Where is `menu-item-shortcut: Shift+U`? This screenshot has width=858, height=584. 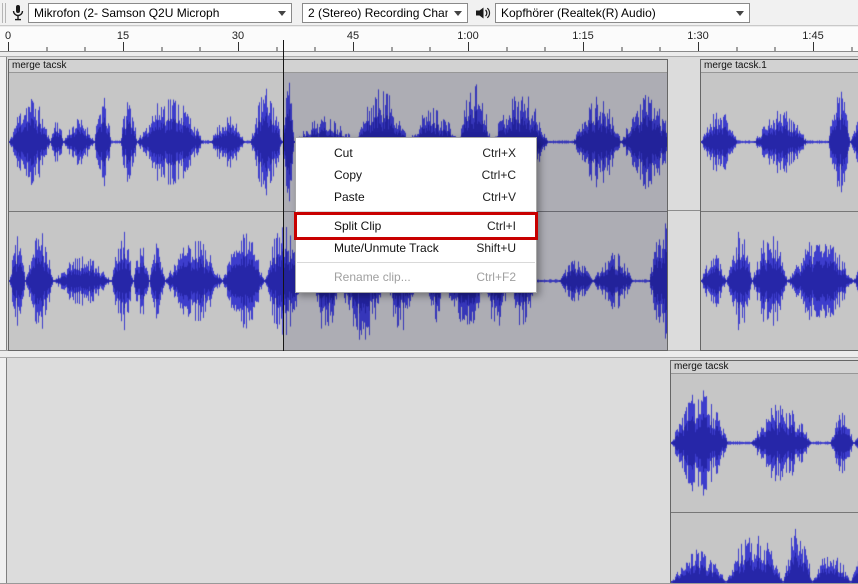
menu-item-shortcut: Shift+U is located at coordinates (496, 248).